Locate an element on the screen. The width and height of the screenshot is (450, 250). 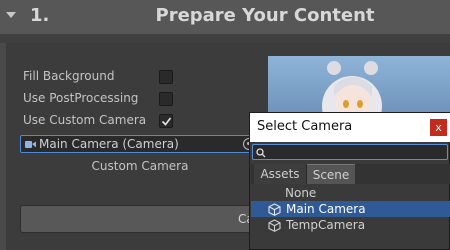
camera-object-field: Main Camera (Camera) is located at coordinates (140, 144).